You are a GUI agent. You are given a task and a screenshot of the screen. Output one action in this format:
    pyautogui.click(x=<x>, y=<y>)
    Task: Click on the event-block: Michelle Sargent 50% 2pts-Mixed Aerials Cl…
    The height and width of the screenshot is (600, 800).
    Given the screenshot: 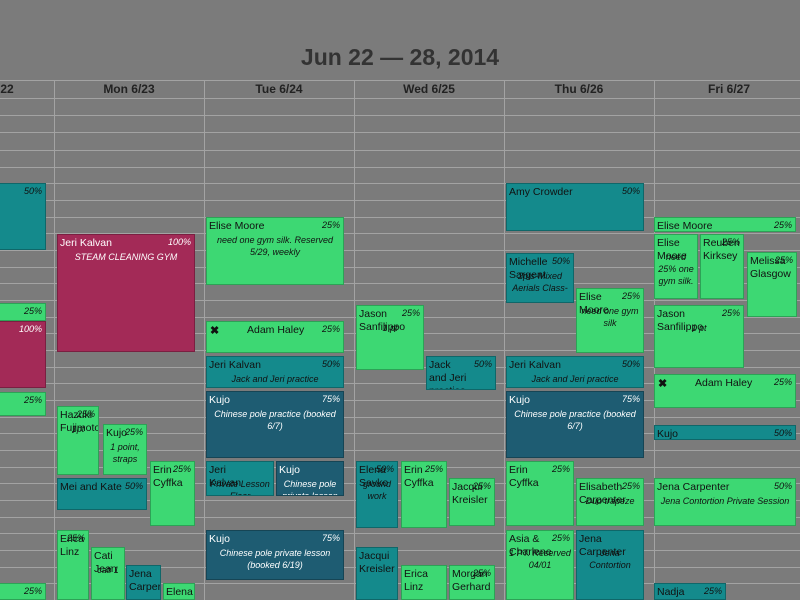 What is the action you would take?
    pyautogui.click(x=540, y=278)
    